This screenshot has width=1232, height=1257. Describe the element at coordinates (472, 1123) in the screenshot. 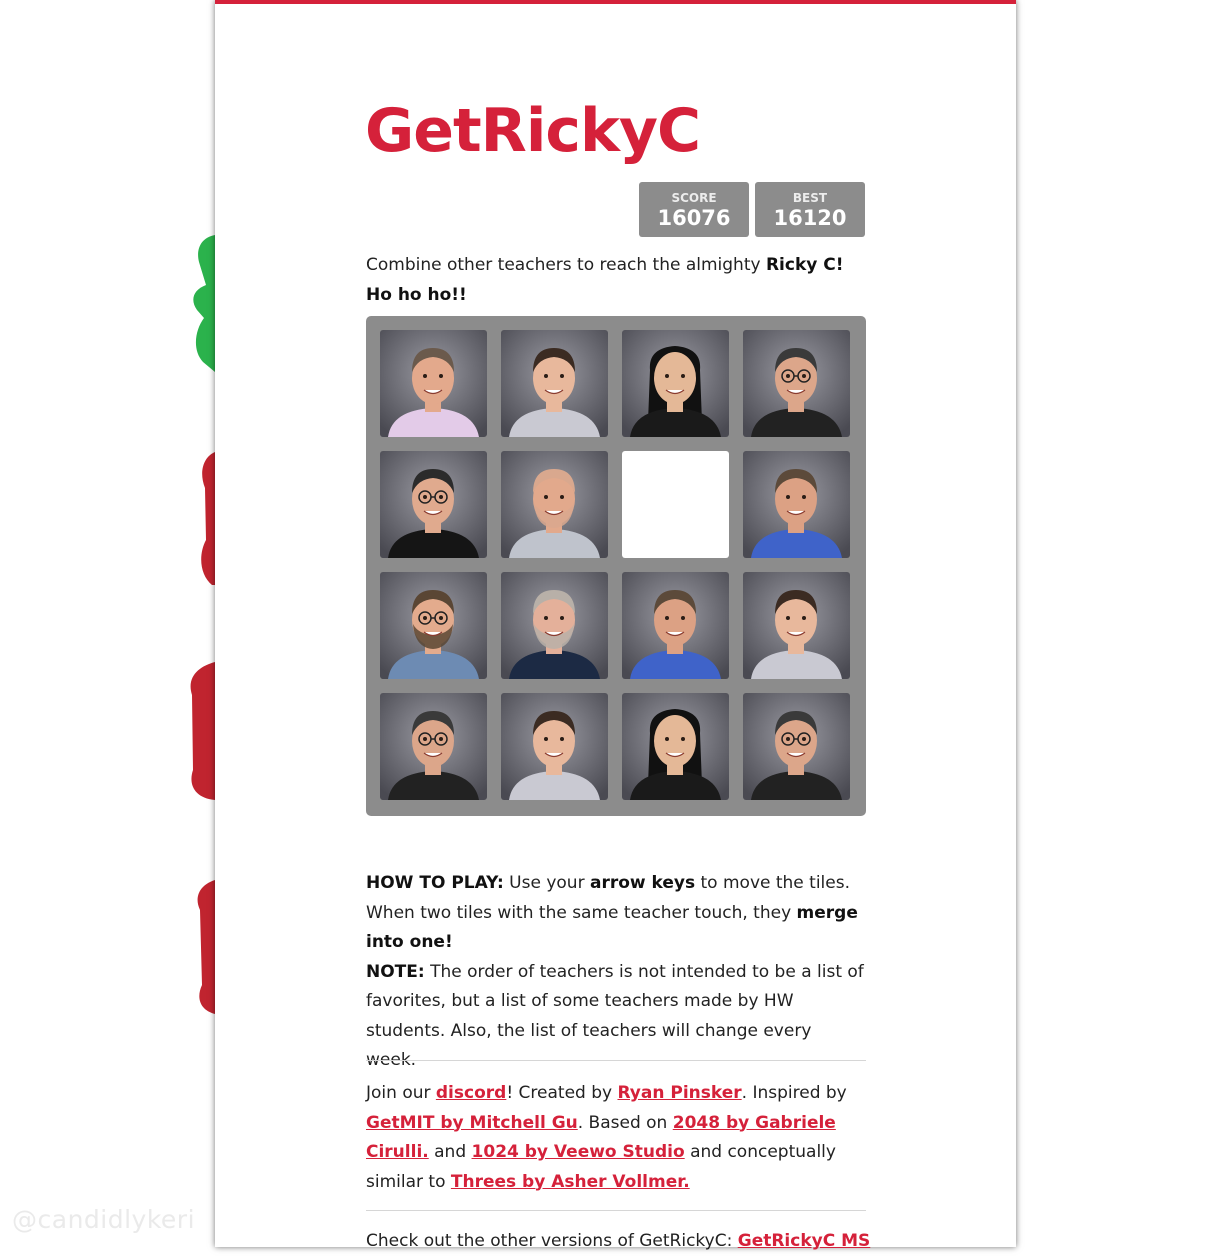

I see `getmit-link: GetMIT by Mitchell Gu` at that location.